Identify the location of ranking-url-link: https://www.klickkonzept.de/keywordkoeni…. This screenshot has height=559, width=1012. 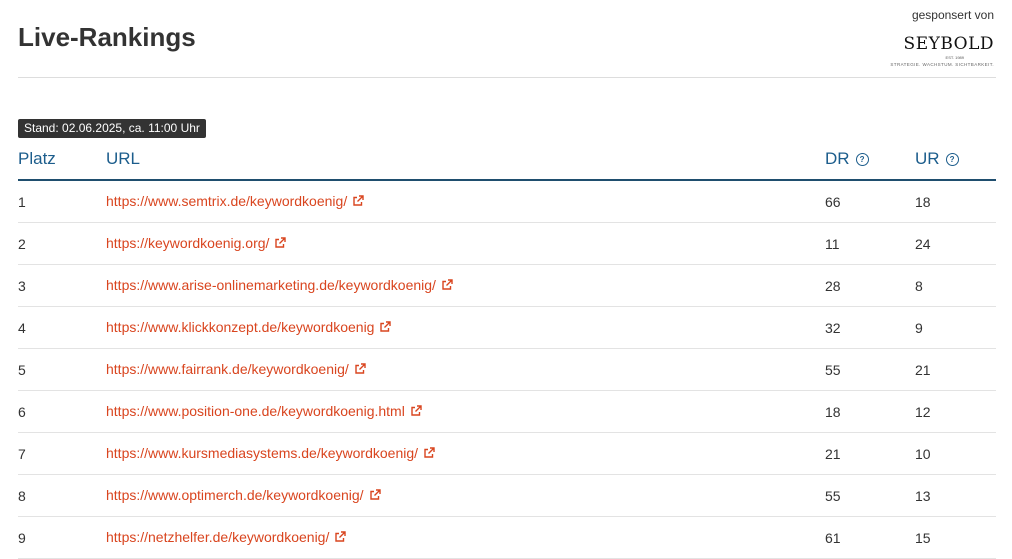
(249, 327).